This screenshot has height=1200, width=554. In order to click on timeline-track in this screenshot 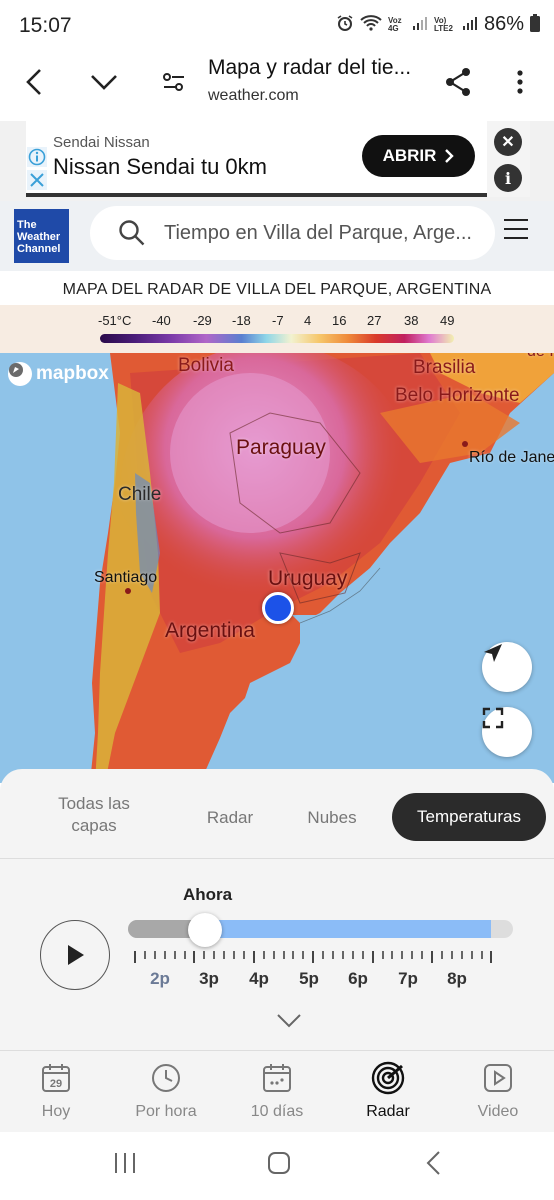, I will do `click(320, 929)`.